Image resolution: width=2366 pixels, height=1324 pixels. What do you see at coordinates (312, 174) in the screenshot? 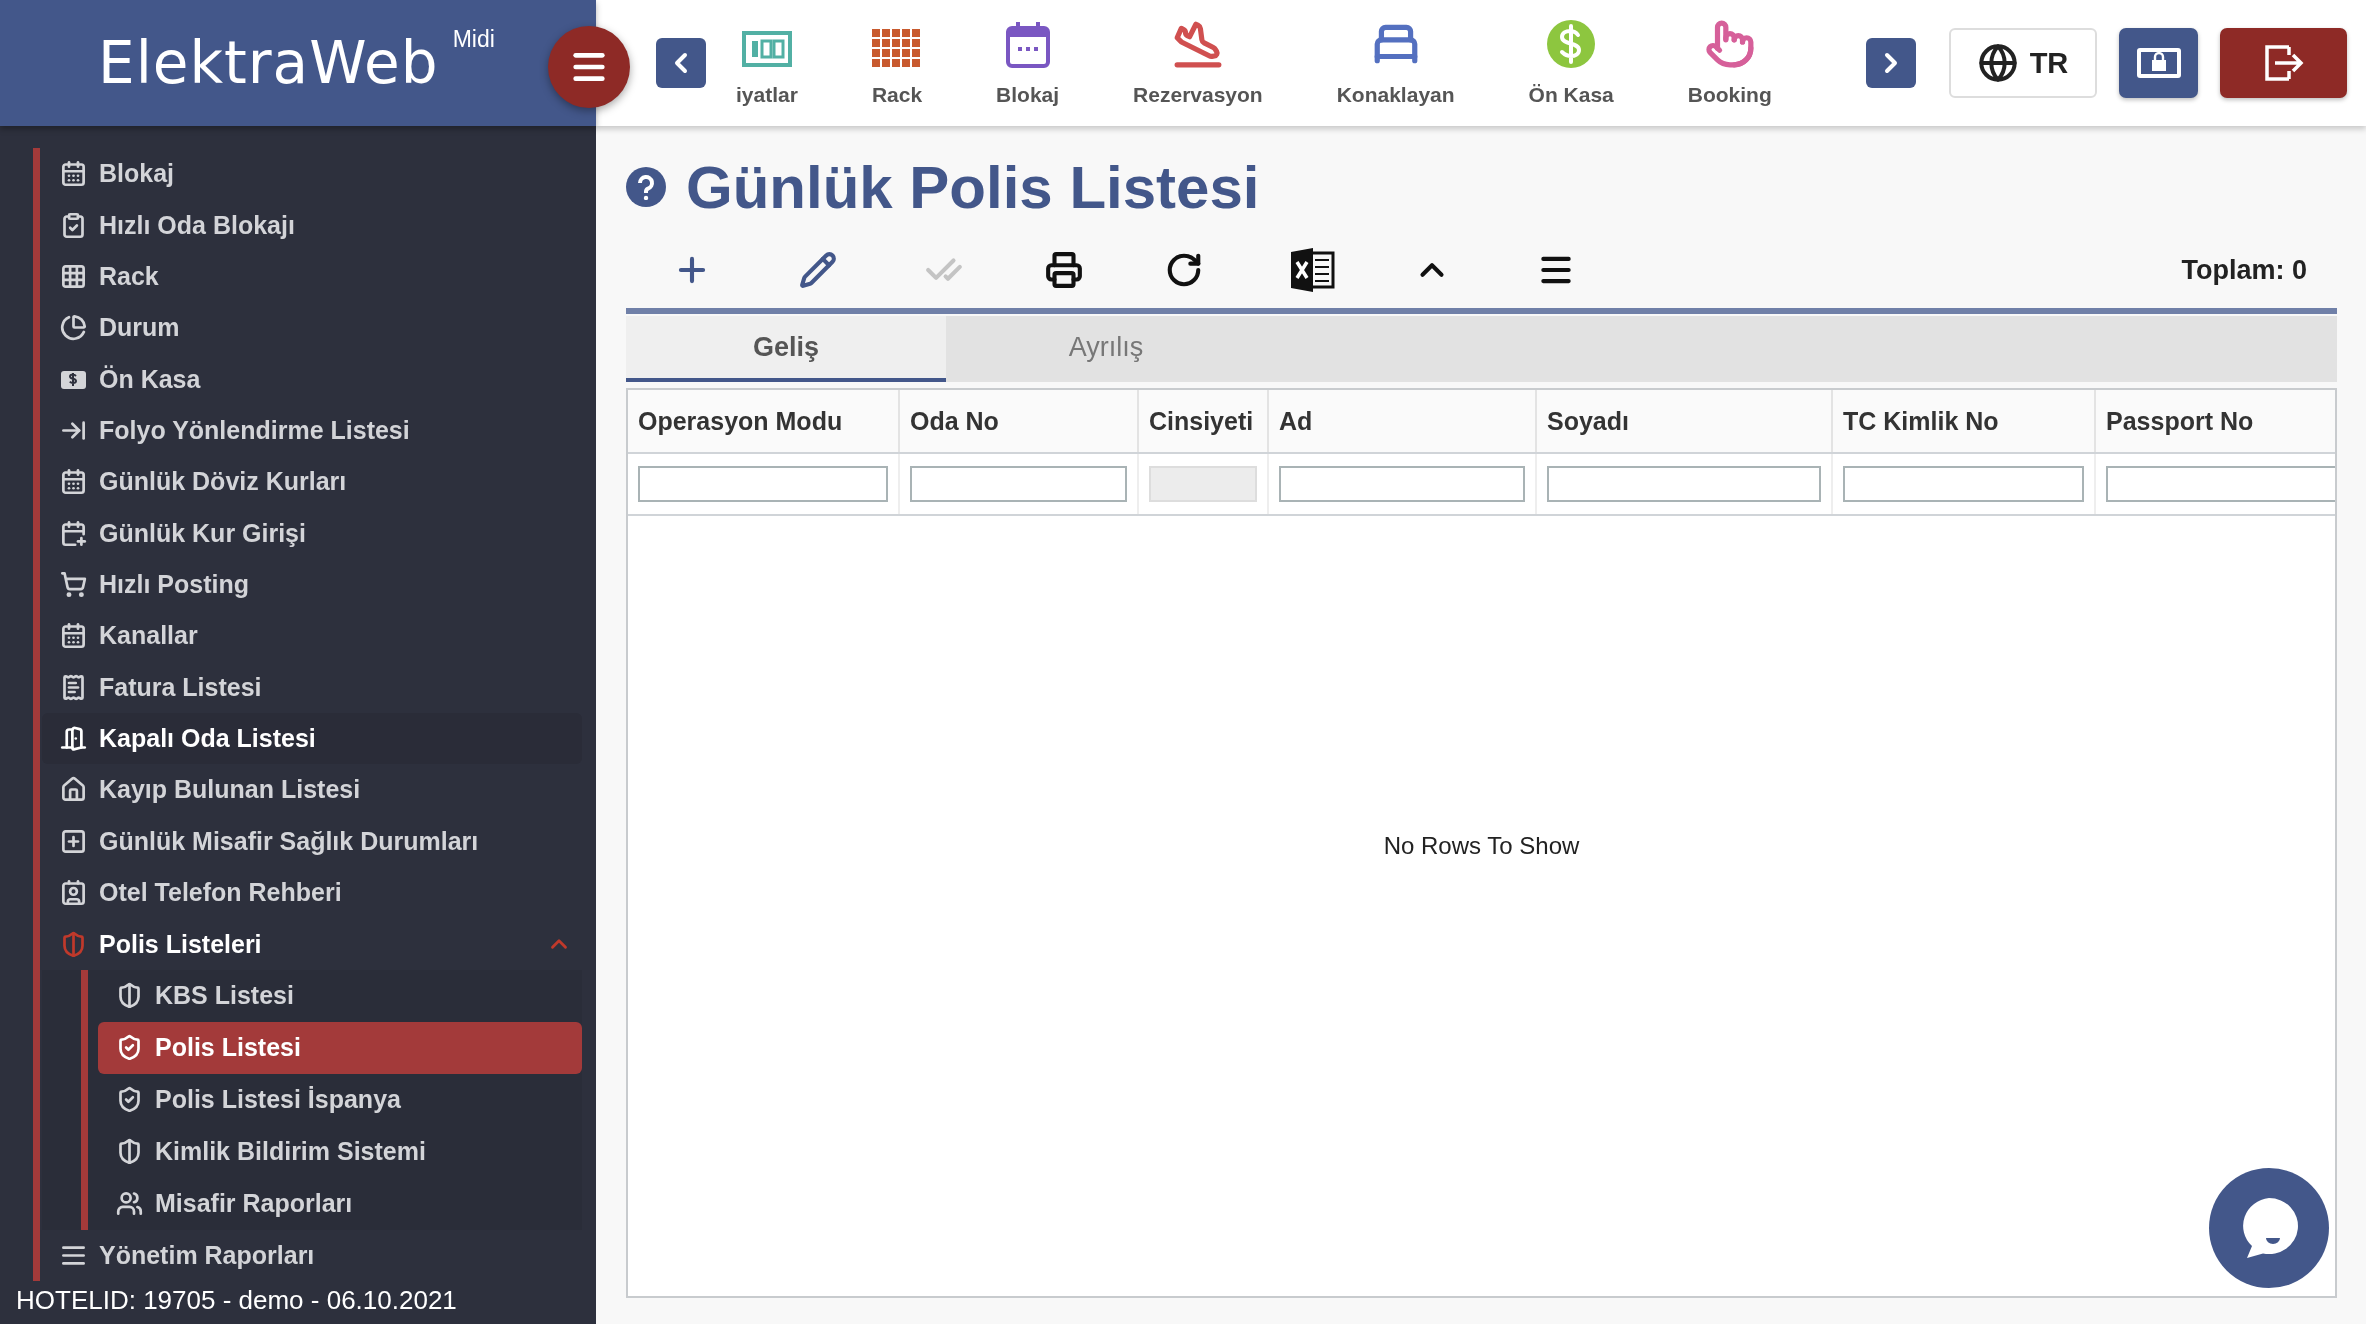
I see `sidebar-item: Blokaj` at bounding box center [312, 174].